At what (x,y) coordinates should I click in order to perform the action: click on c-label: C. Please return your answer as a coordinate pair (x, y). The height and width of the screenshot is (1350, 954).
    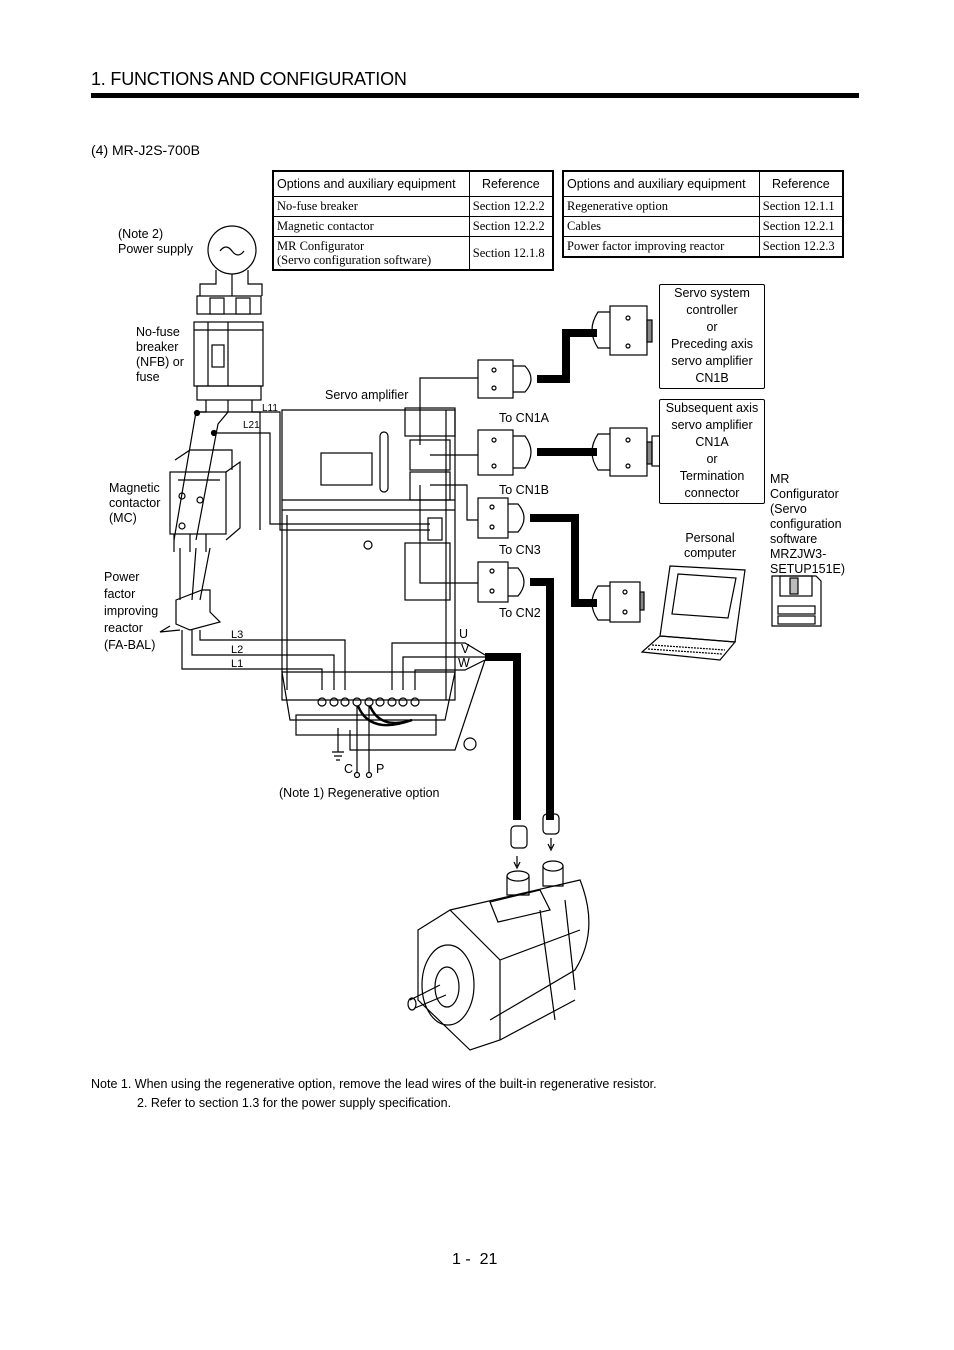
    Looking at the image, I should click on (349, 769).